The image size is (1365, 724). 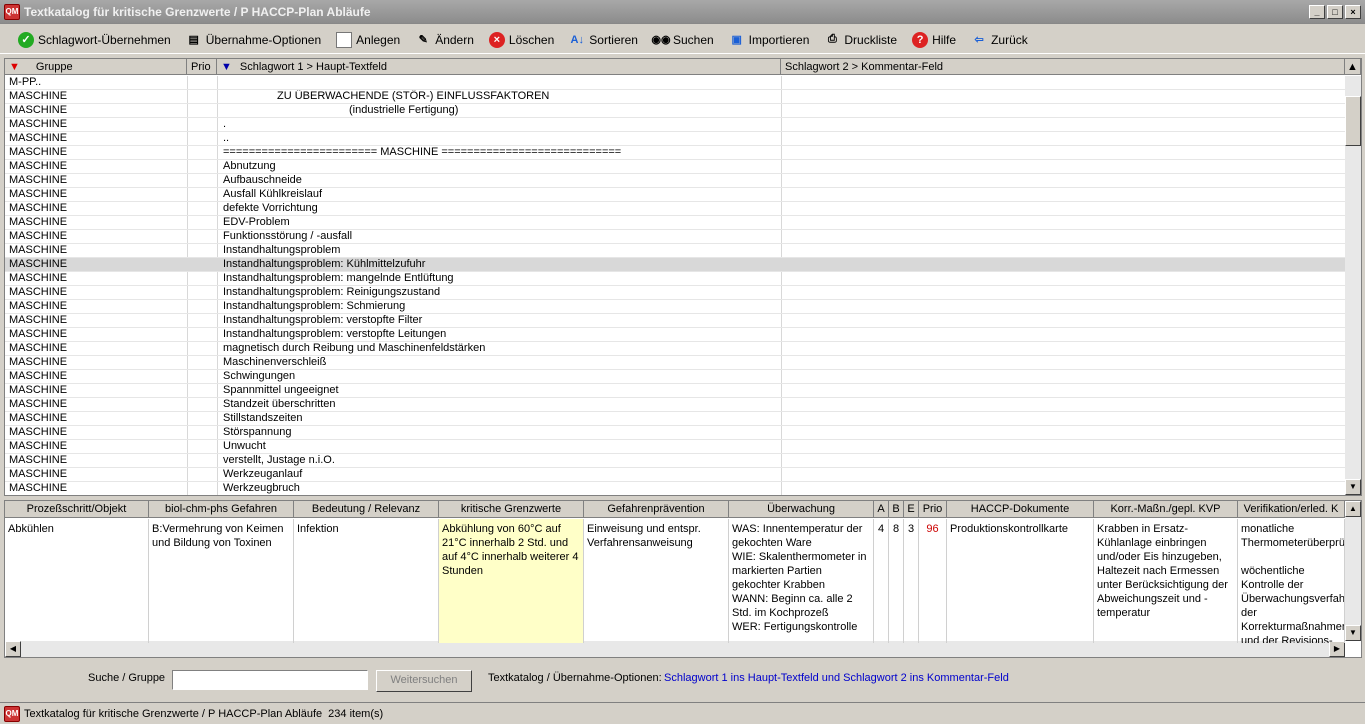 What do you see at coordinates (1353, 487) in the screenshot?
I see `scroll-down-button: ▼` at bounding box center [1353, 487].